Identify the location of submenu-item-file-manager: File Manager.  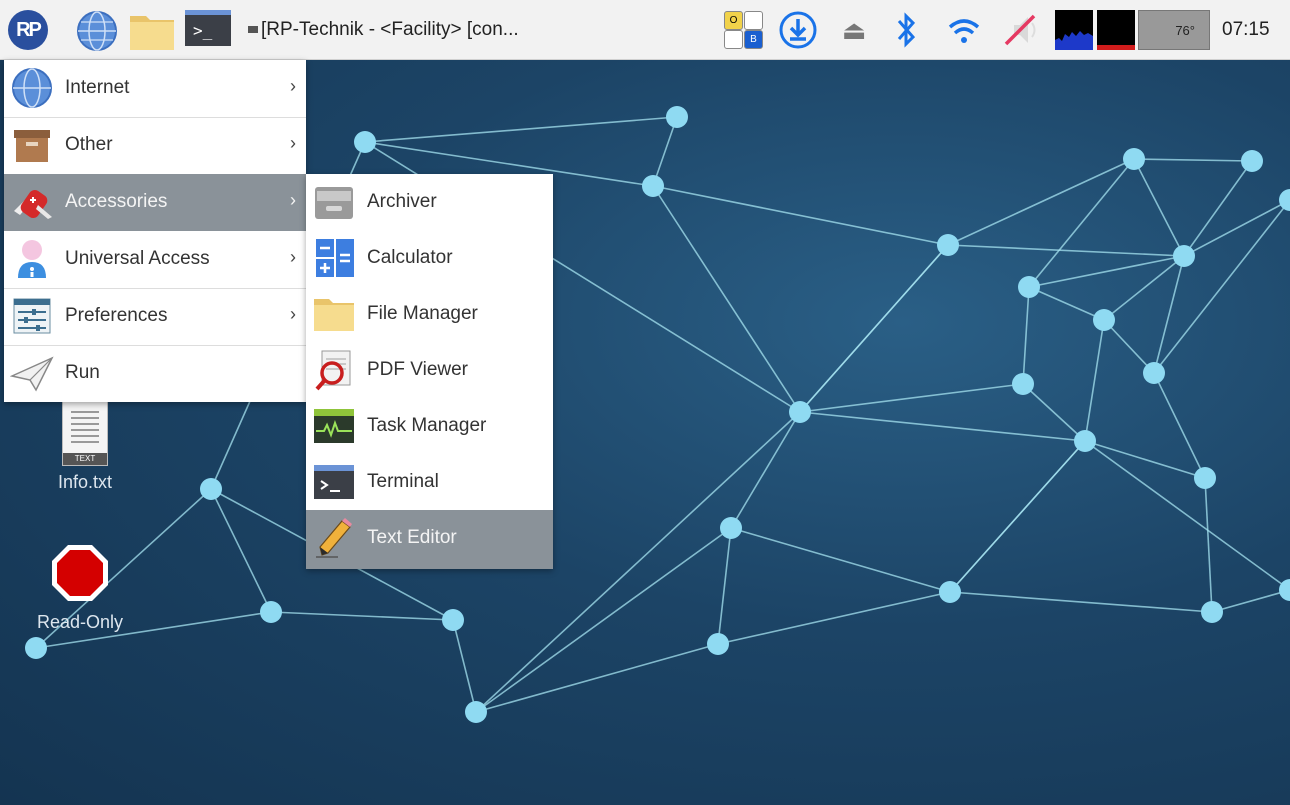
(429, 314).